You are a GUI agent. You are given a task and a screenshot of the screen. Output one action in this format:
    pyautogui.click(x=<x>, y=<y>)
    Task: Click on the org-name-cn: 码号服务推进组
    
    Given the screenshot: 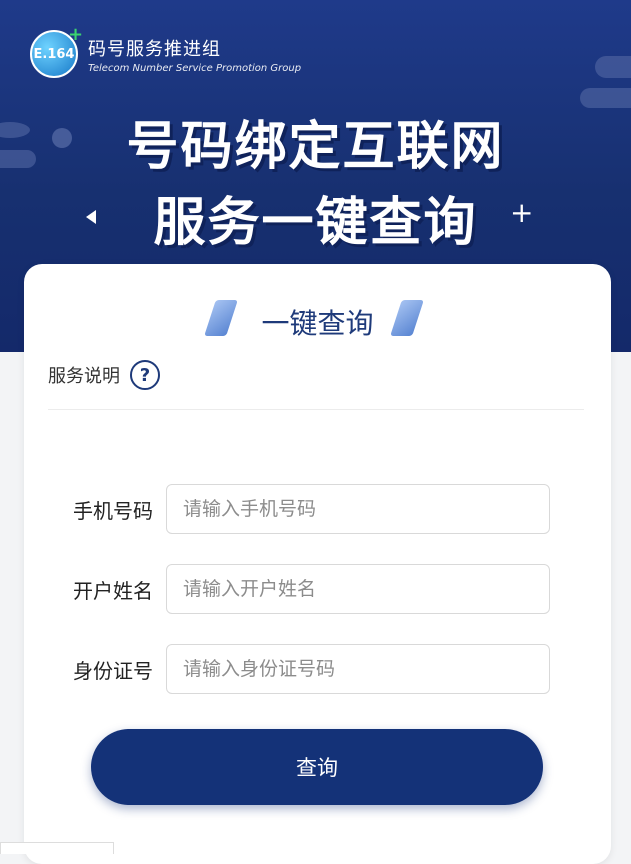 What is the action you would take?
    pyautogui.click(x=154, y=49)
    